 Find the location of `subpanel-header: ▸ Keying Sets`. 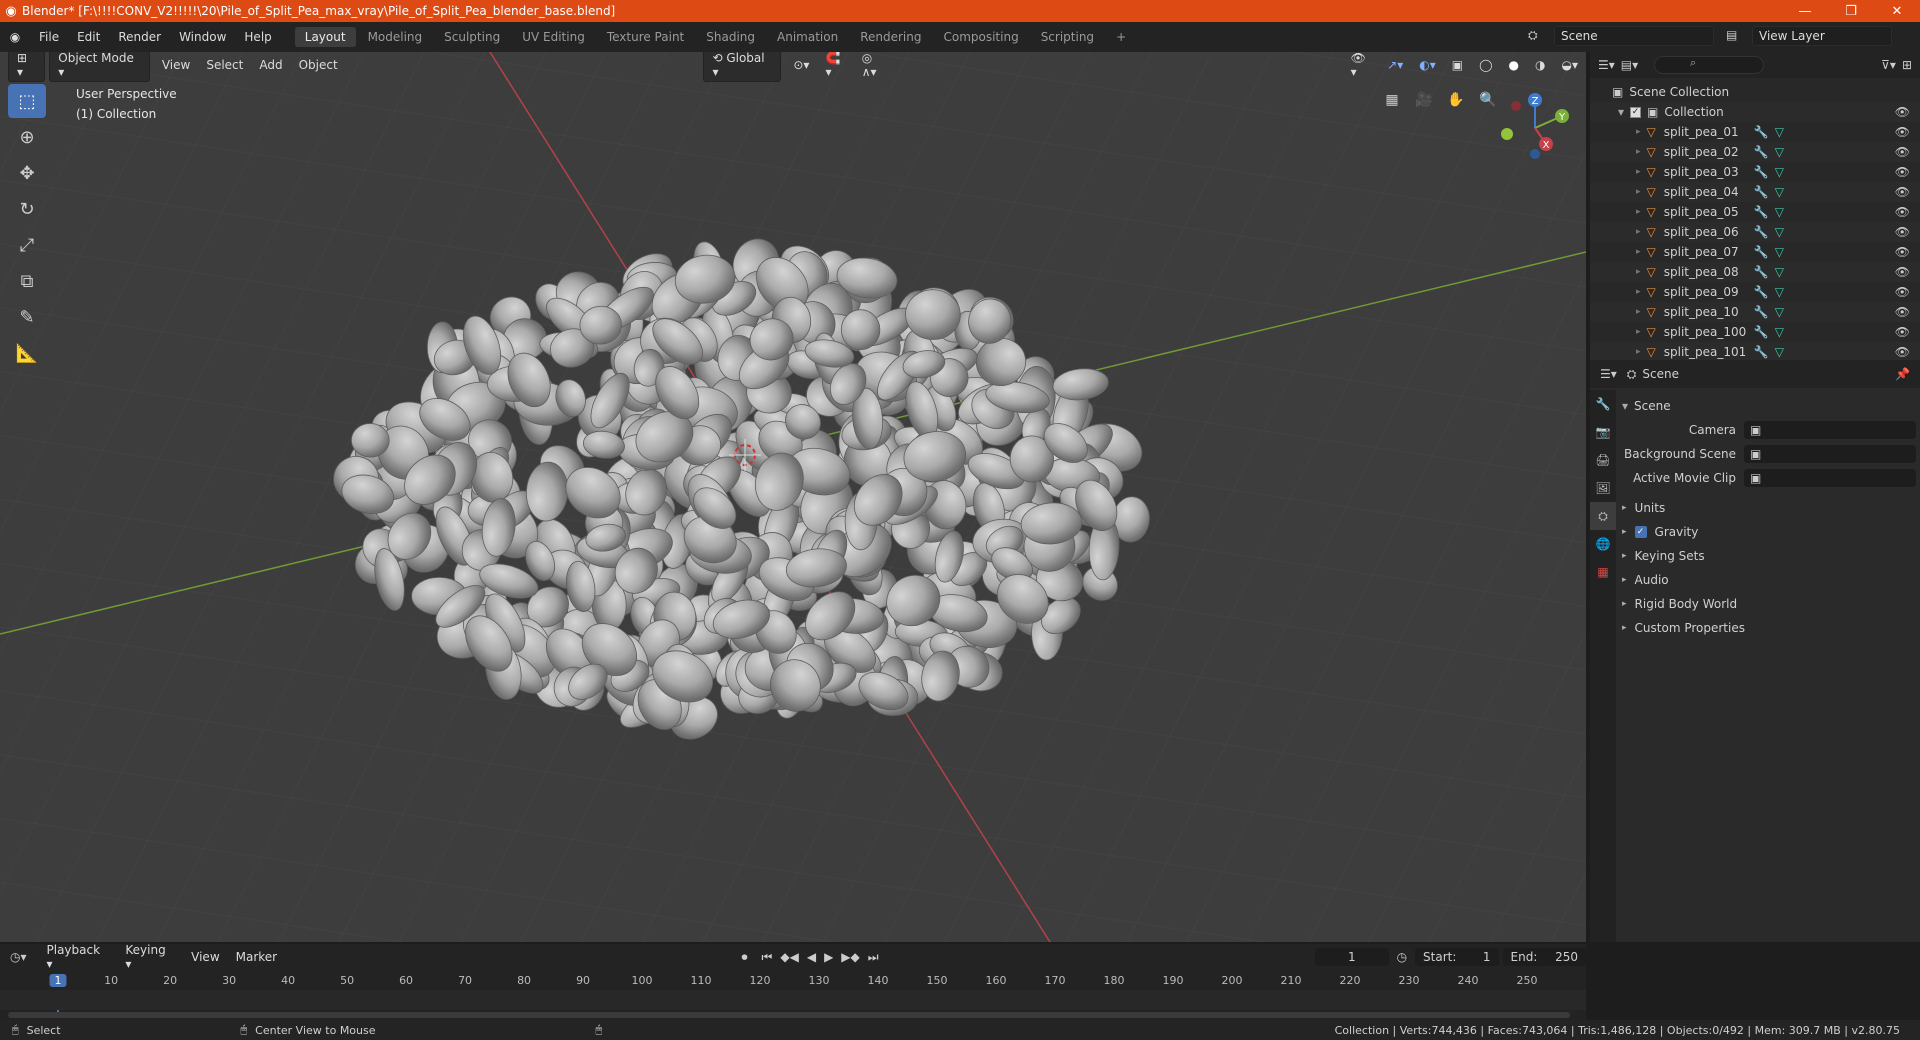

subpanel-header: ▸ Keying Sets is located at coordinates (1769, 556).